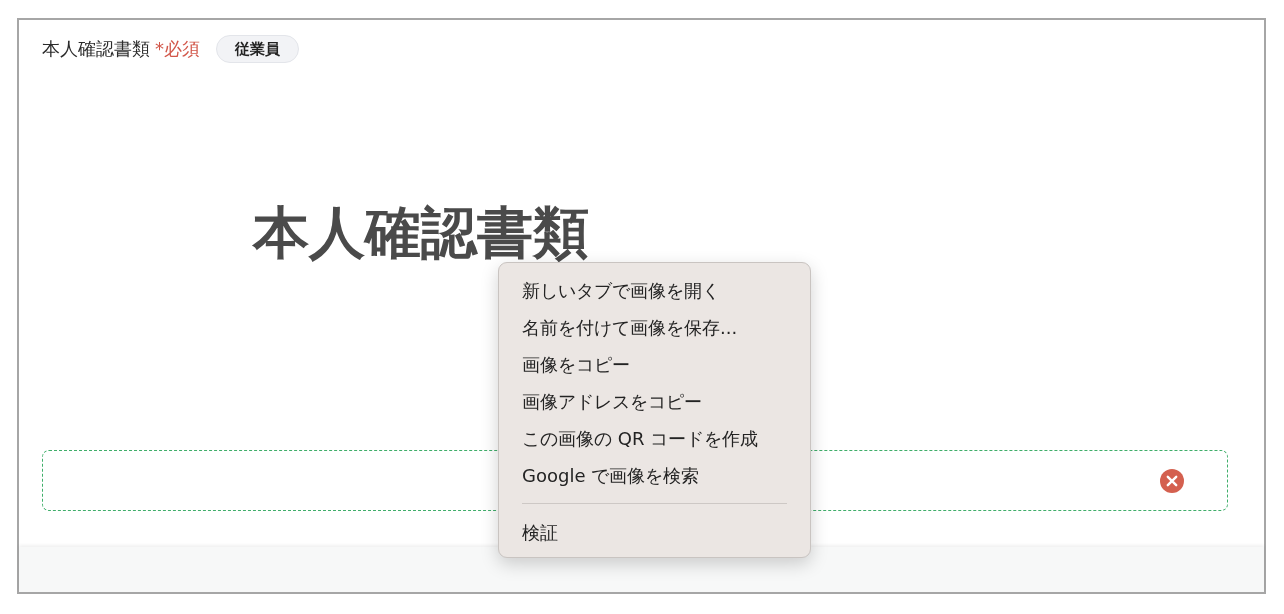 The width and height of the screenshot is (1284, 614). I want to click on close-icon, so click(1172, 480).